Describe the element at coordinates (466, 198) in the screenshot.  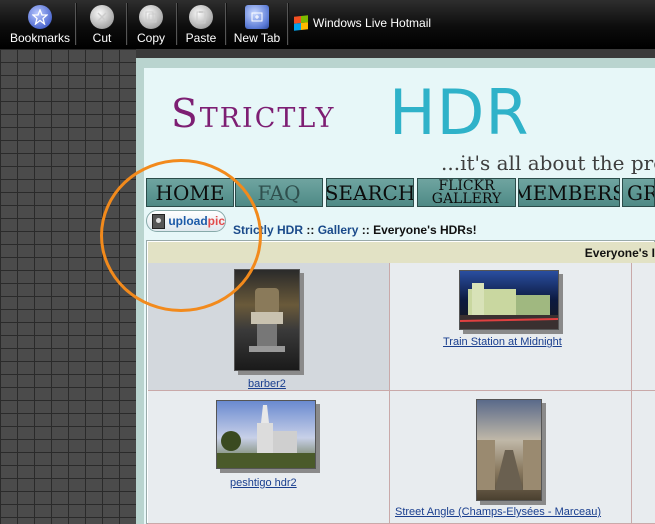
I see `nav-flickr-line2: GALLERY` at that location.